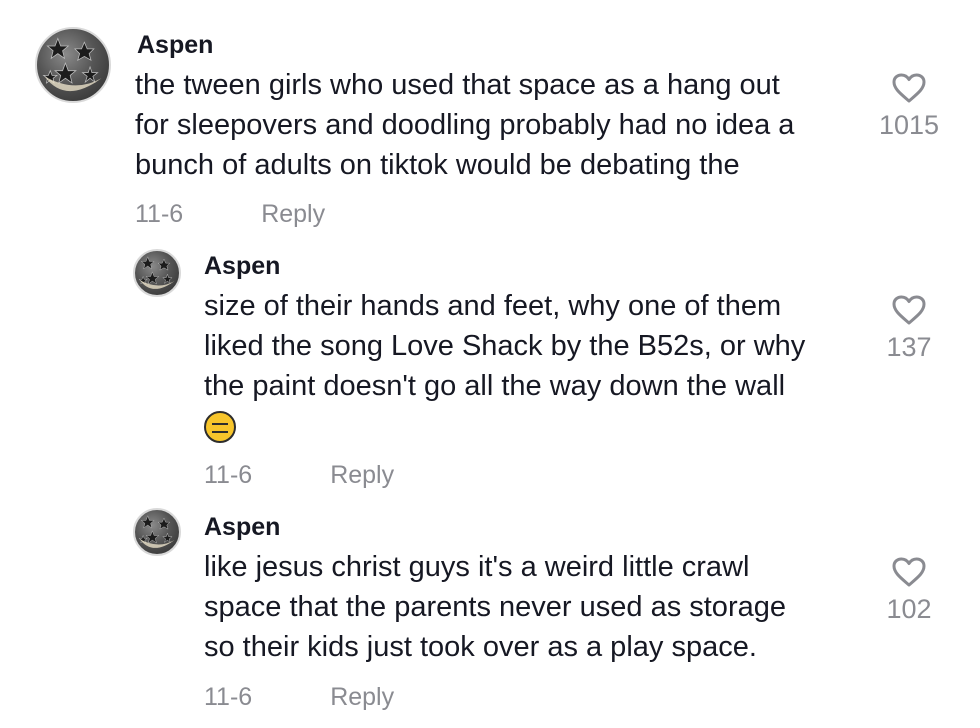 This screenshot has height=728, width=980. Describe the element at coordinates (909, 347) in the screenshot. I see `like-count: 137` at that location.